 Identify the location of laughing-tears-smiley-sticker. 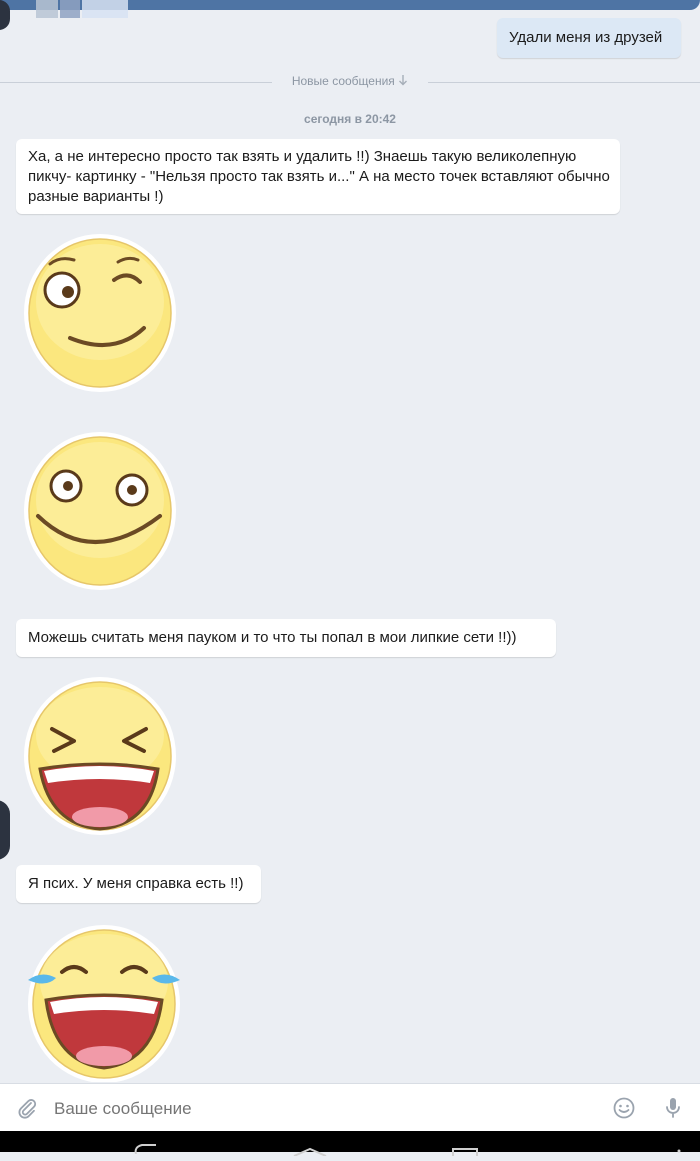
(104, 1004).